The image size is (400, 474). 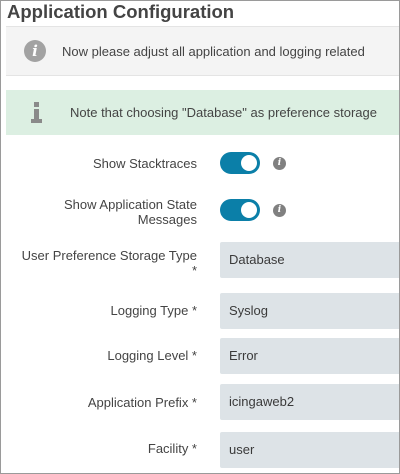 What do you see at coordinates (109, 255) in the screenshot?
I see `preference-storage-label-line1: User Preference Storage Type` at bounding box center [109, 255].